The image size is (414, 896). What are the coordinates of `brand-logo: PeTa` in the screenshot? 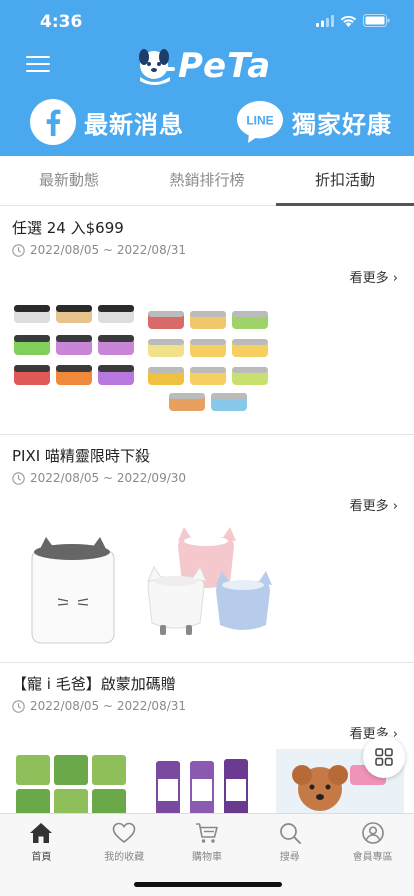 It's located at (203, 66).